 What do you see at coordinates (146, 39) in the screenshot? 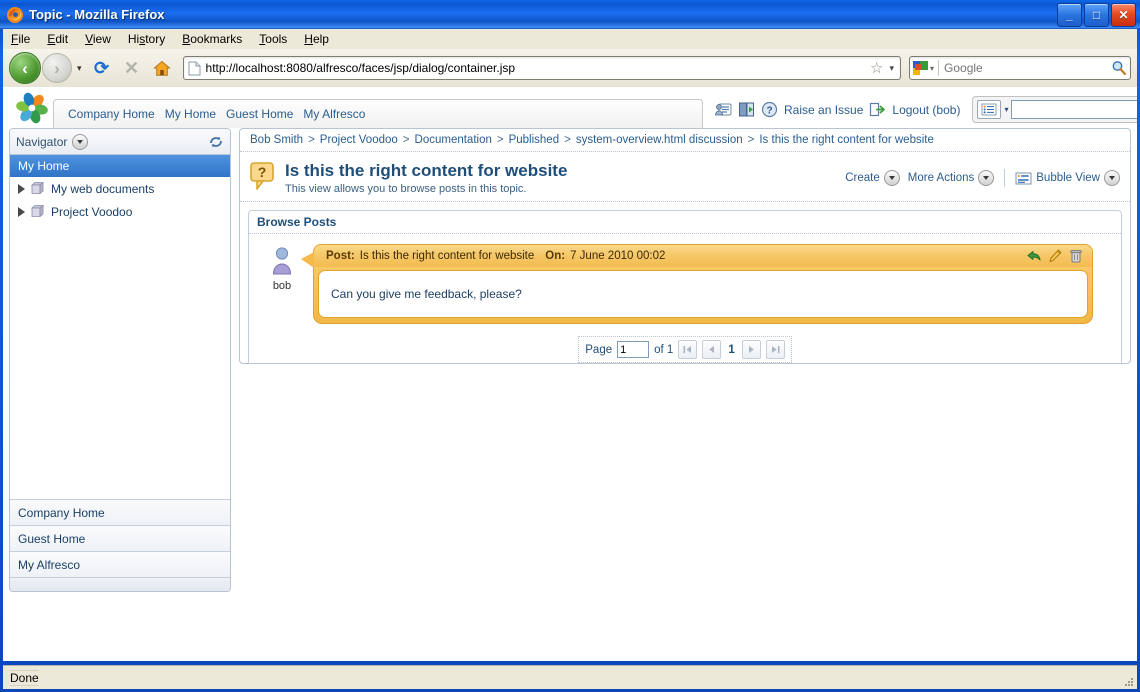
I see `menu-history: History` at bounding box center [146, 39].